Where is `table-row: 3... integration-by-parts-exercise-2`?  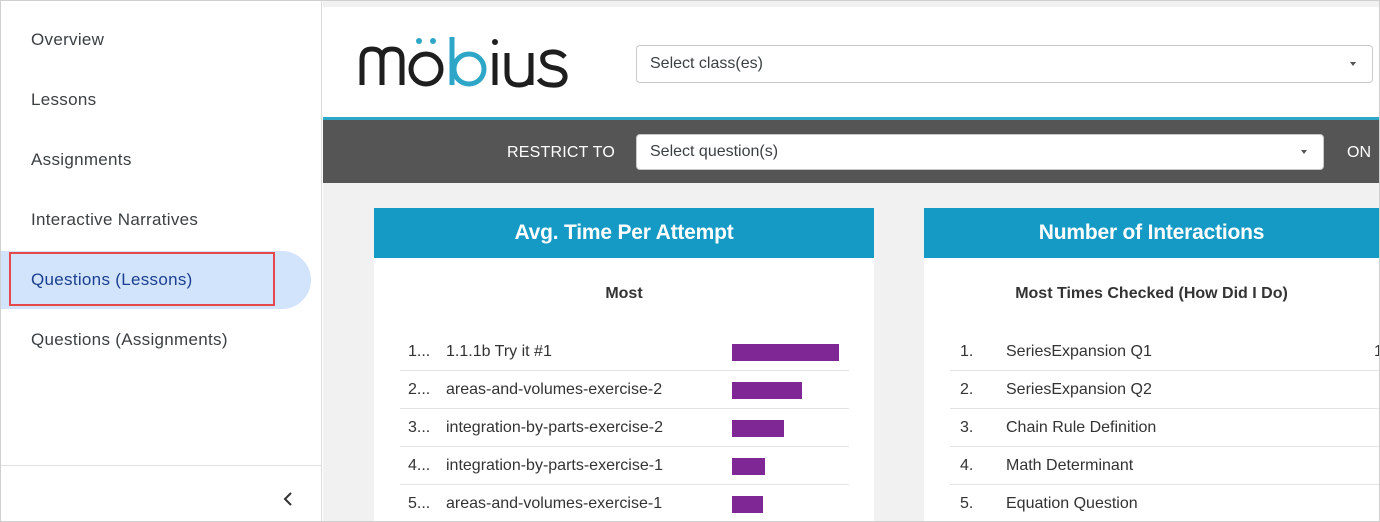 table-row: 3... integration-by-parts-exercise-2 is located at coordinates (624, 428).